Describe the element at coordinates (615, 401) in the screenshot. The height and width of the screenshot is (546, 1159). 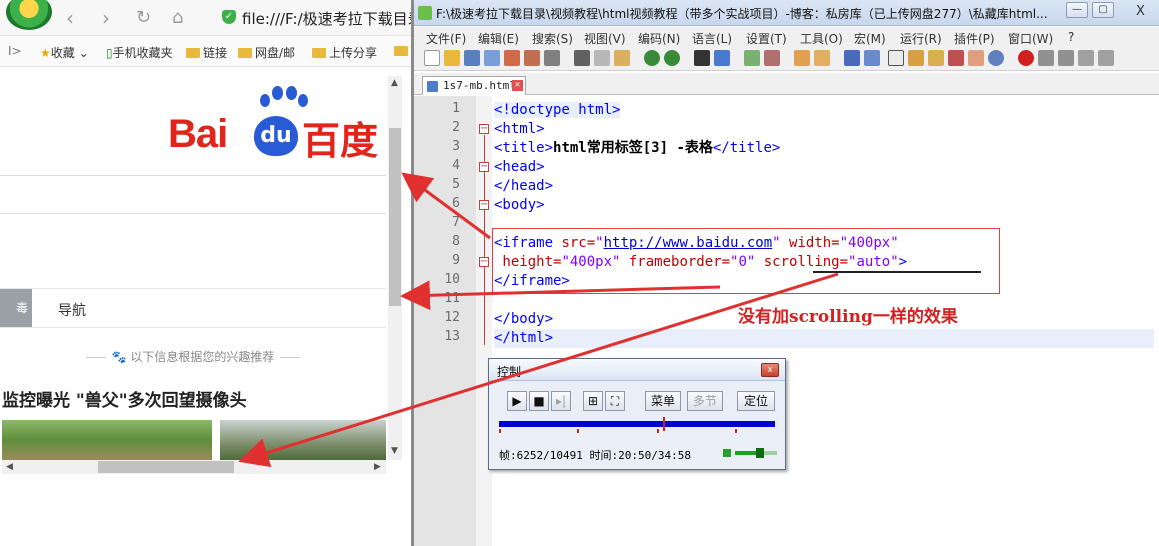
I see `fullscreen-icon: ⛶` at that location.